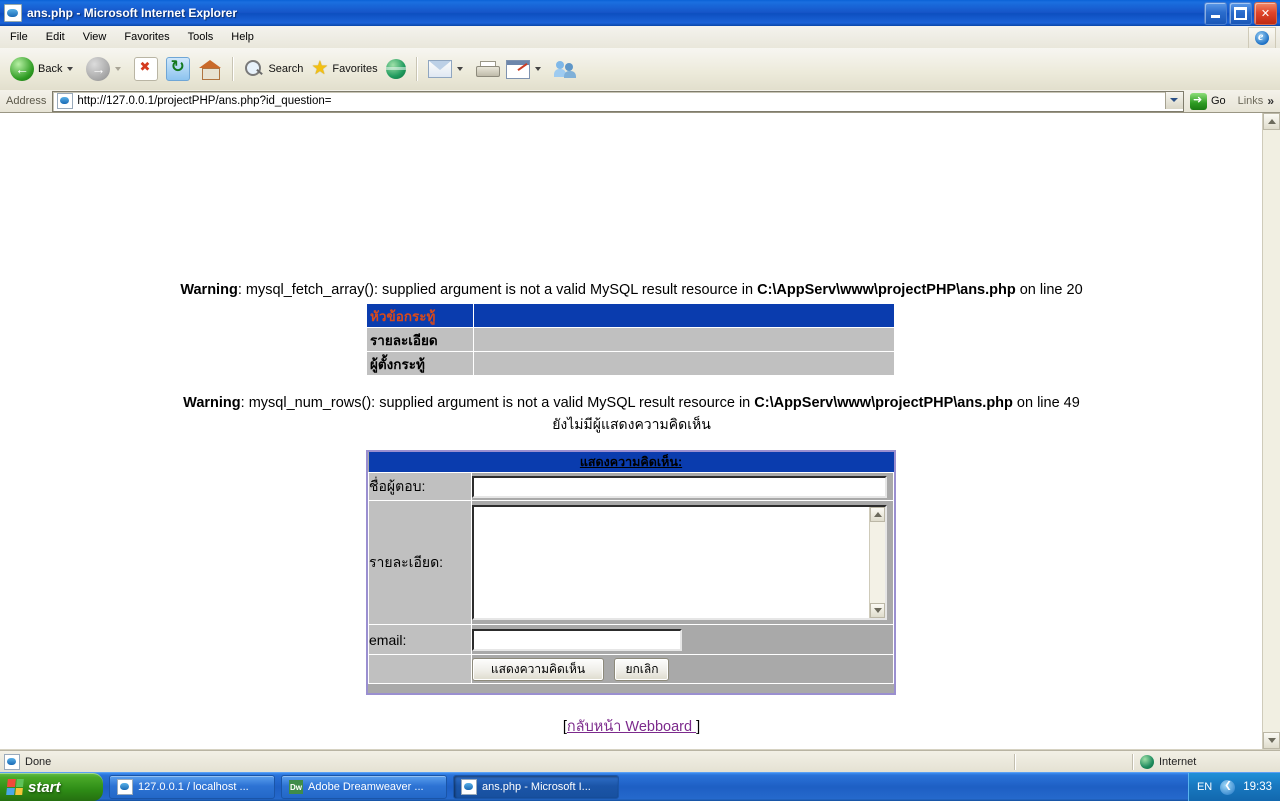 This screenshot has height=801, width=1280. What do you see at coordinates (448, 69) in the screenshot?
I see `mail-button` at bounding box center [448, 69].